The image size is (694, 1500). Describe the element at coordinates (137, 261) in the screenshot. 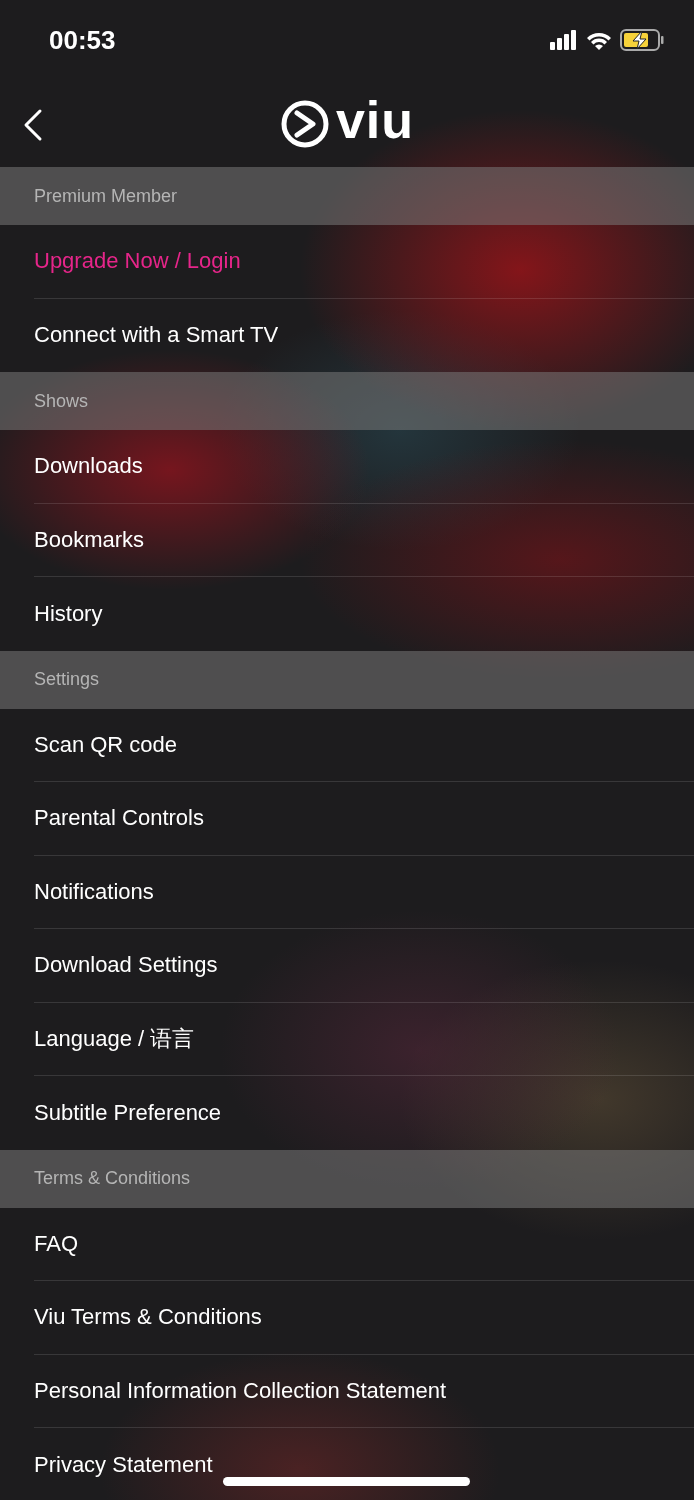

I see `menu-item: Upgrade Now / Login` at that location.